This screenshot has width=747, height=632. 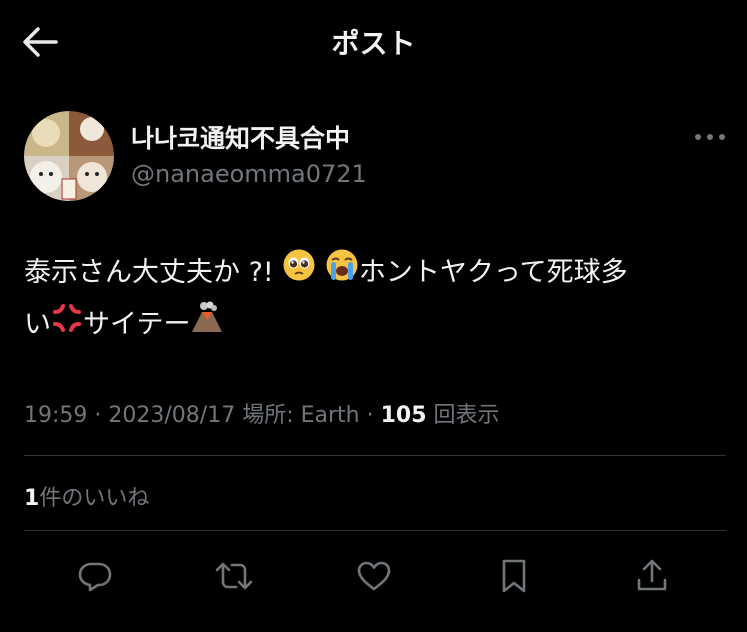 I want to click on anger-symbol-emoji, so click(x=67, y=325).